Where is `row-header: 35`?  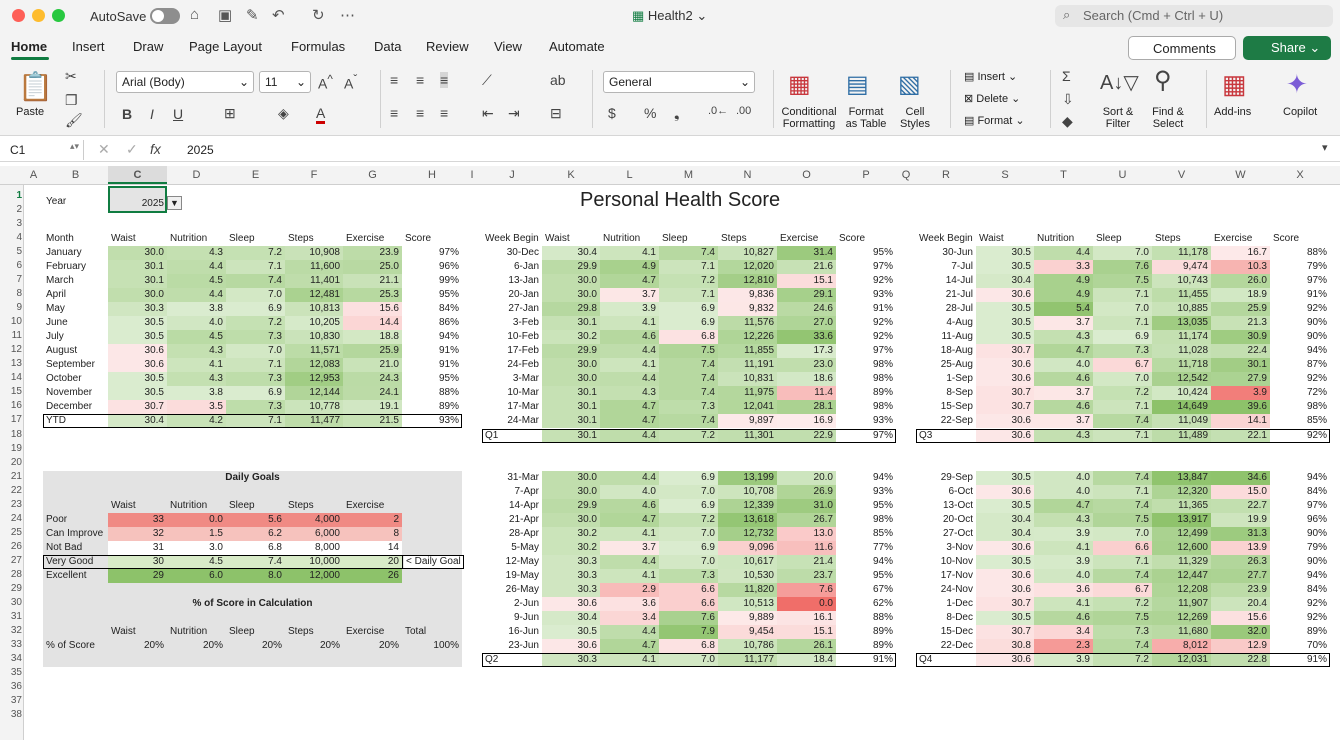
row-header: 35 is located at coordinates (11, 672).